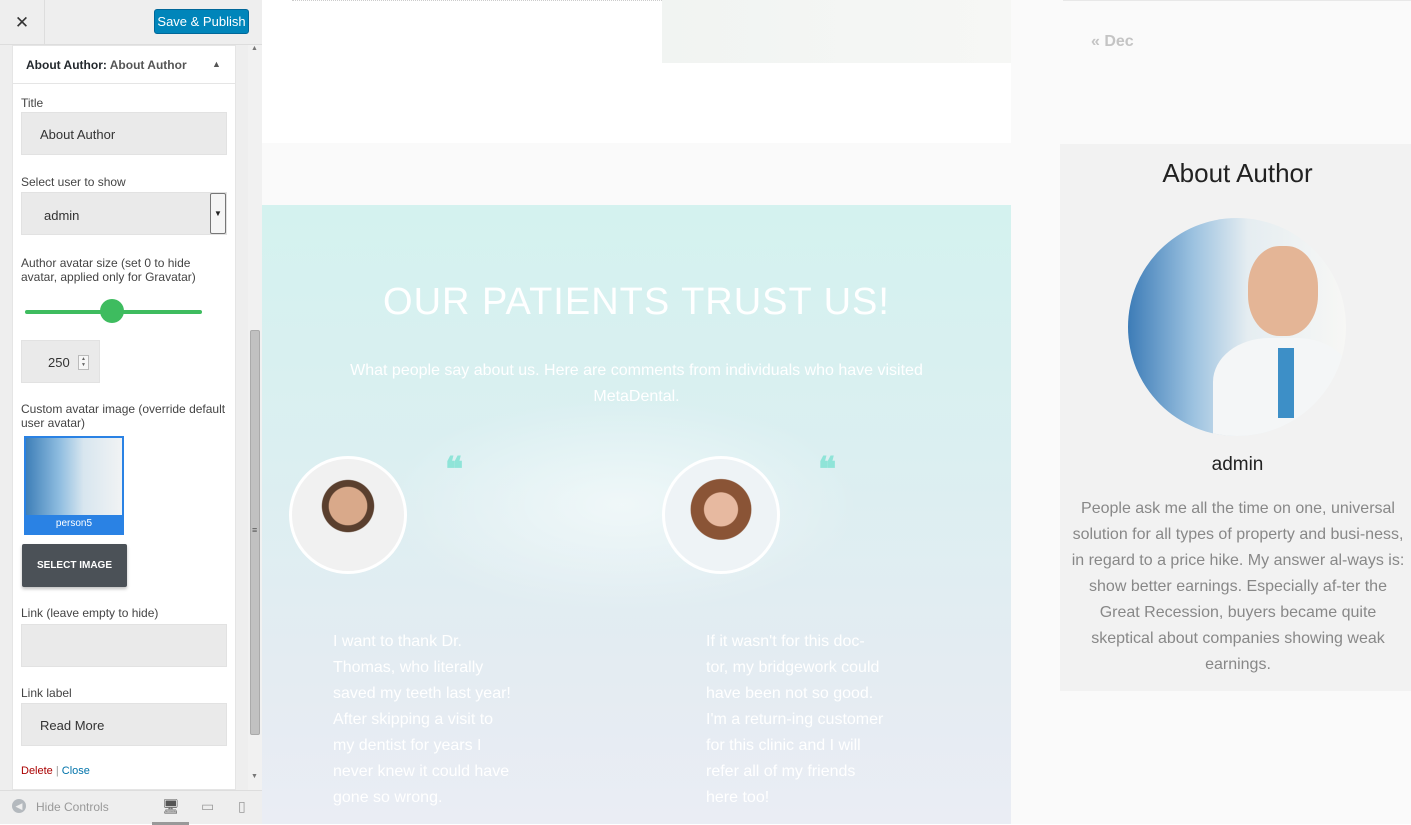  I want to click on custom-avatar-thumbnail: person5, so click(74, 485).